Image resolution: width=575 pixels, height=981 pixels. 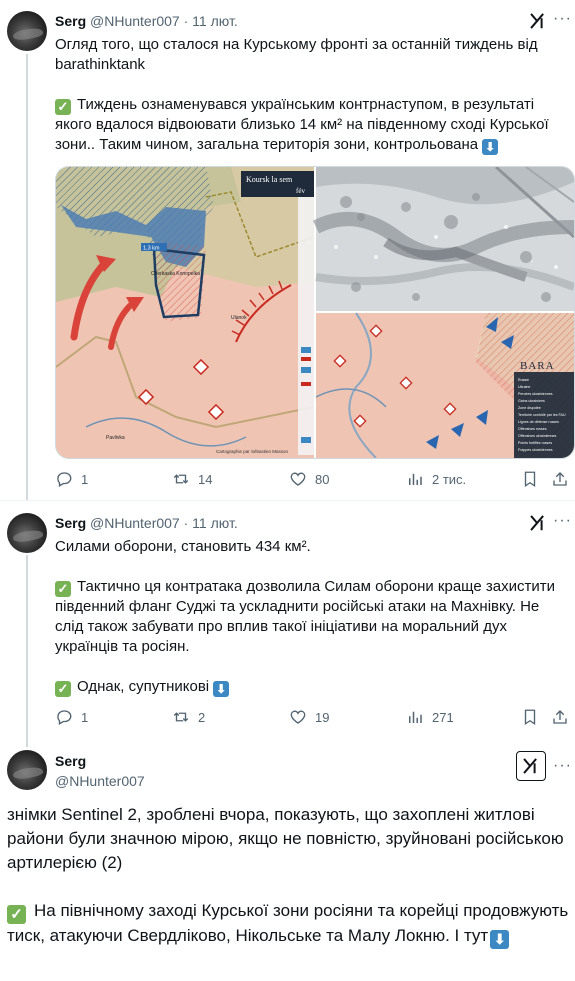 I want to click on satellite-image: ▪, so click(x=443, y=239).